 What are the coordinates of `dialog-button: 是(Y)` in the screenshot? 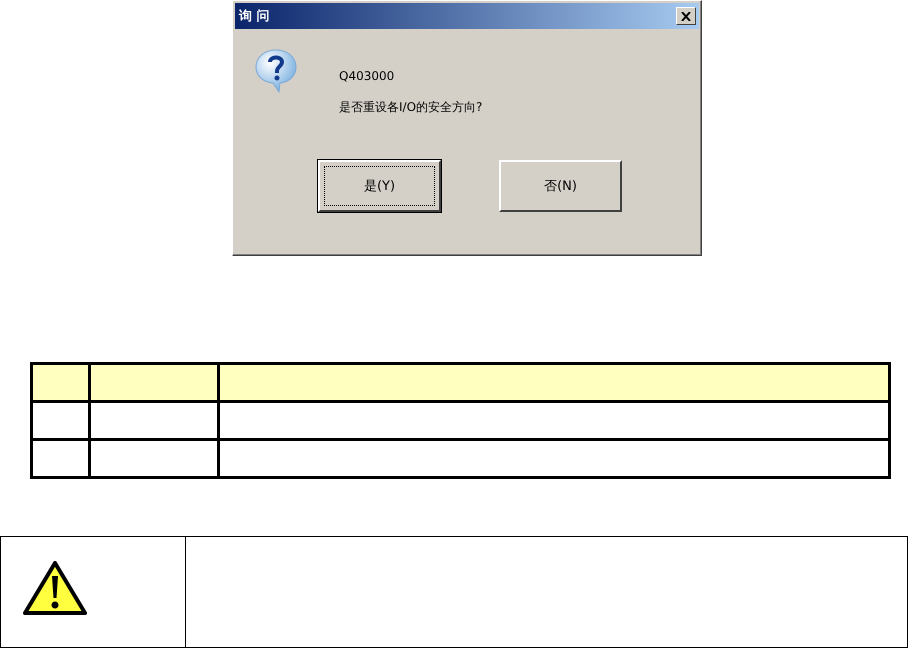 It's located at (379, 186).